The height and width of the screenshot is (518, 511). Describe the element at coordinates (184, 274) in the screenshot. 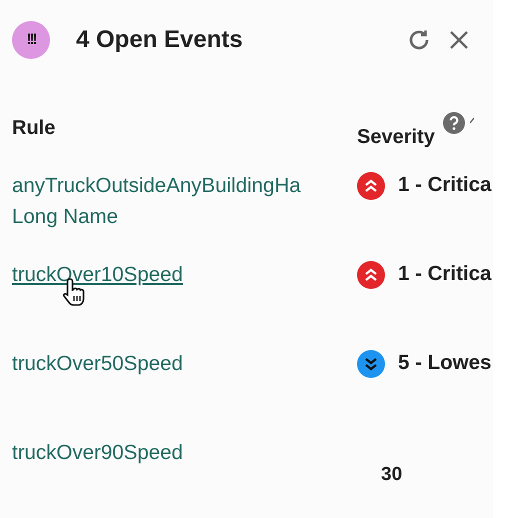

I see `rule-link: truckOver10Speed` at that location.